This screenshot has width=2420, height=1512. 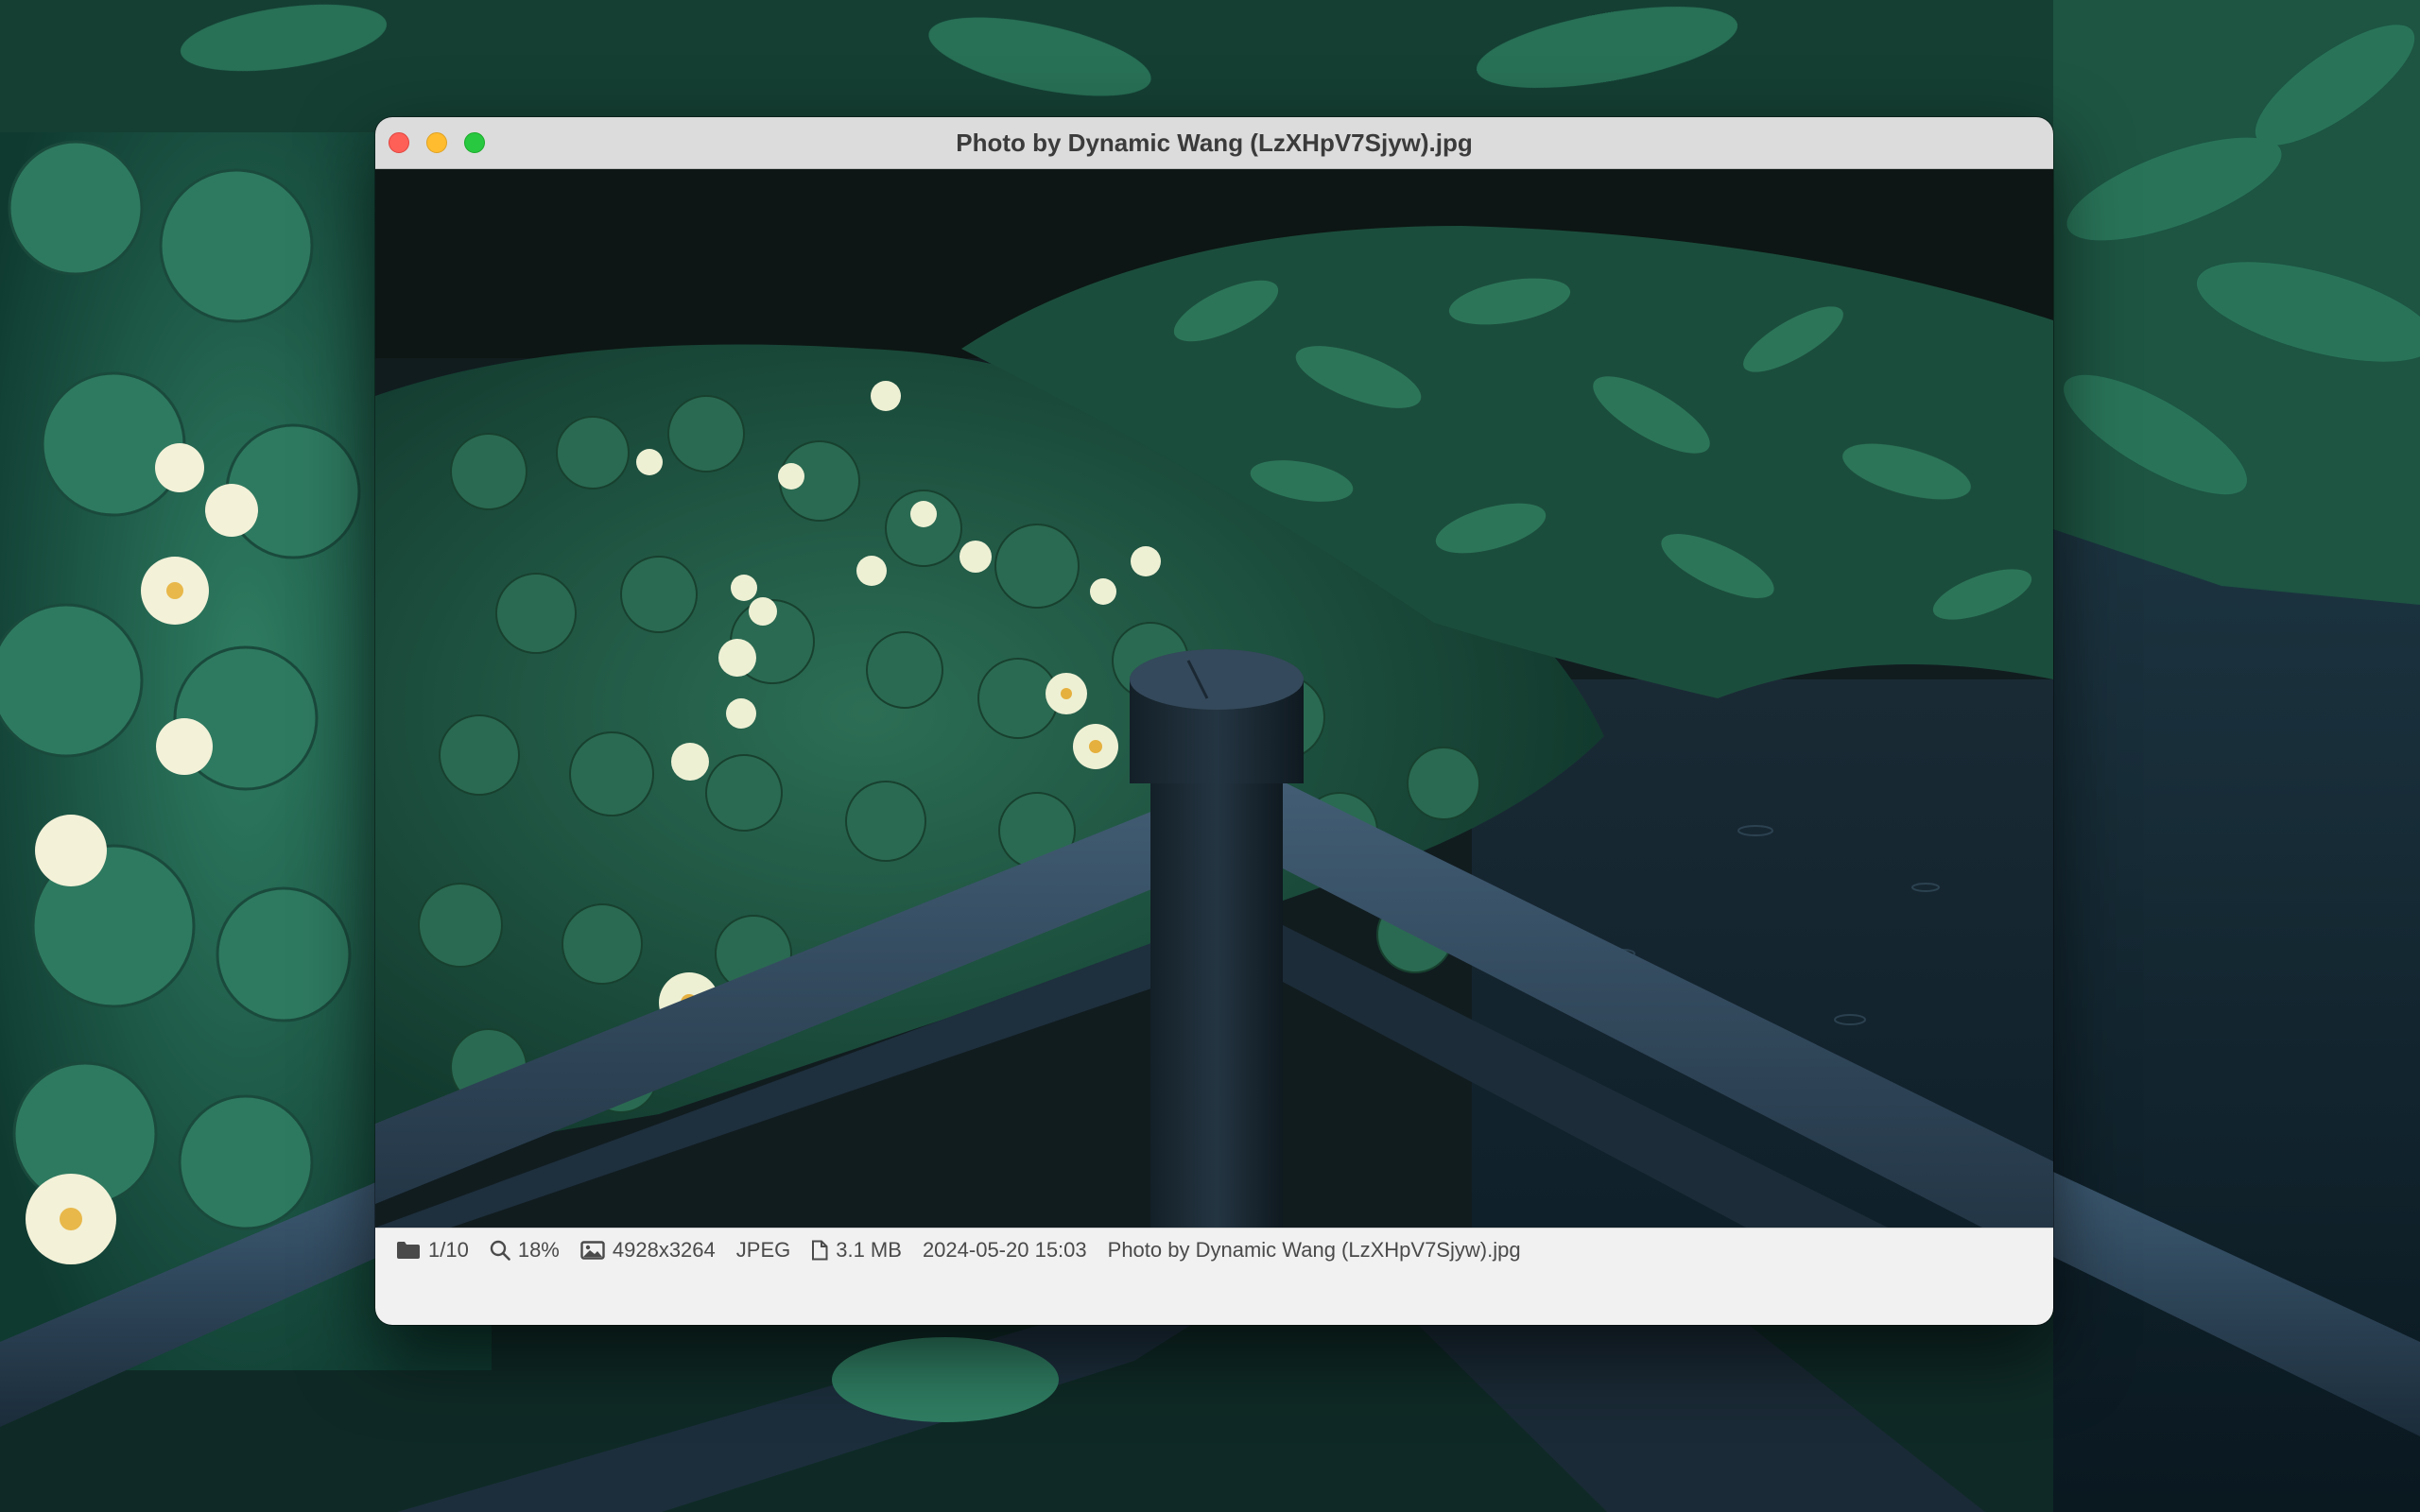 I want to click on image-dimensions: 4928x3264, so click(x=664, y=1250).